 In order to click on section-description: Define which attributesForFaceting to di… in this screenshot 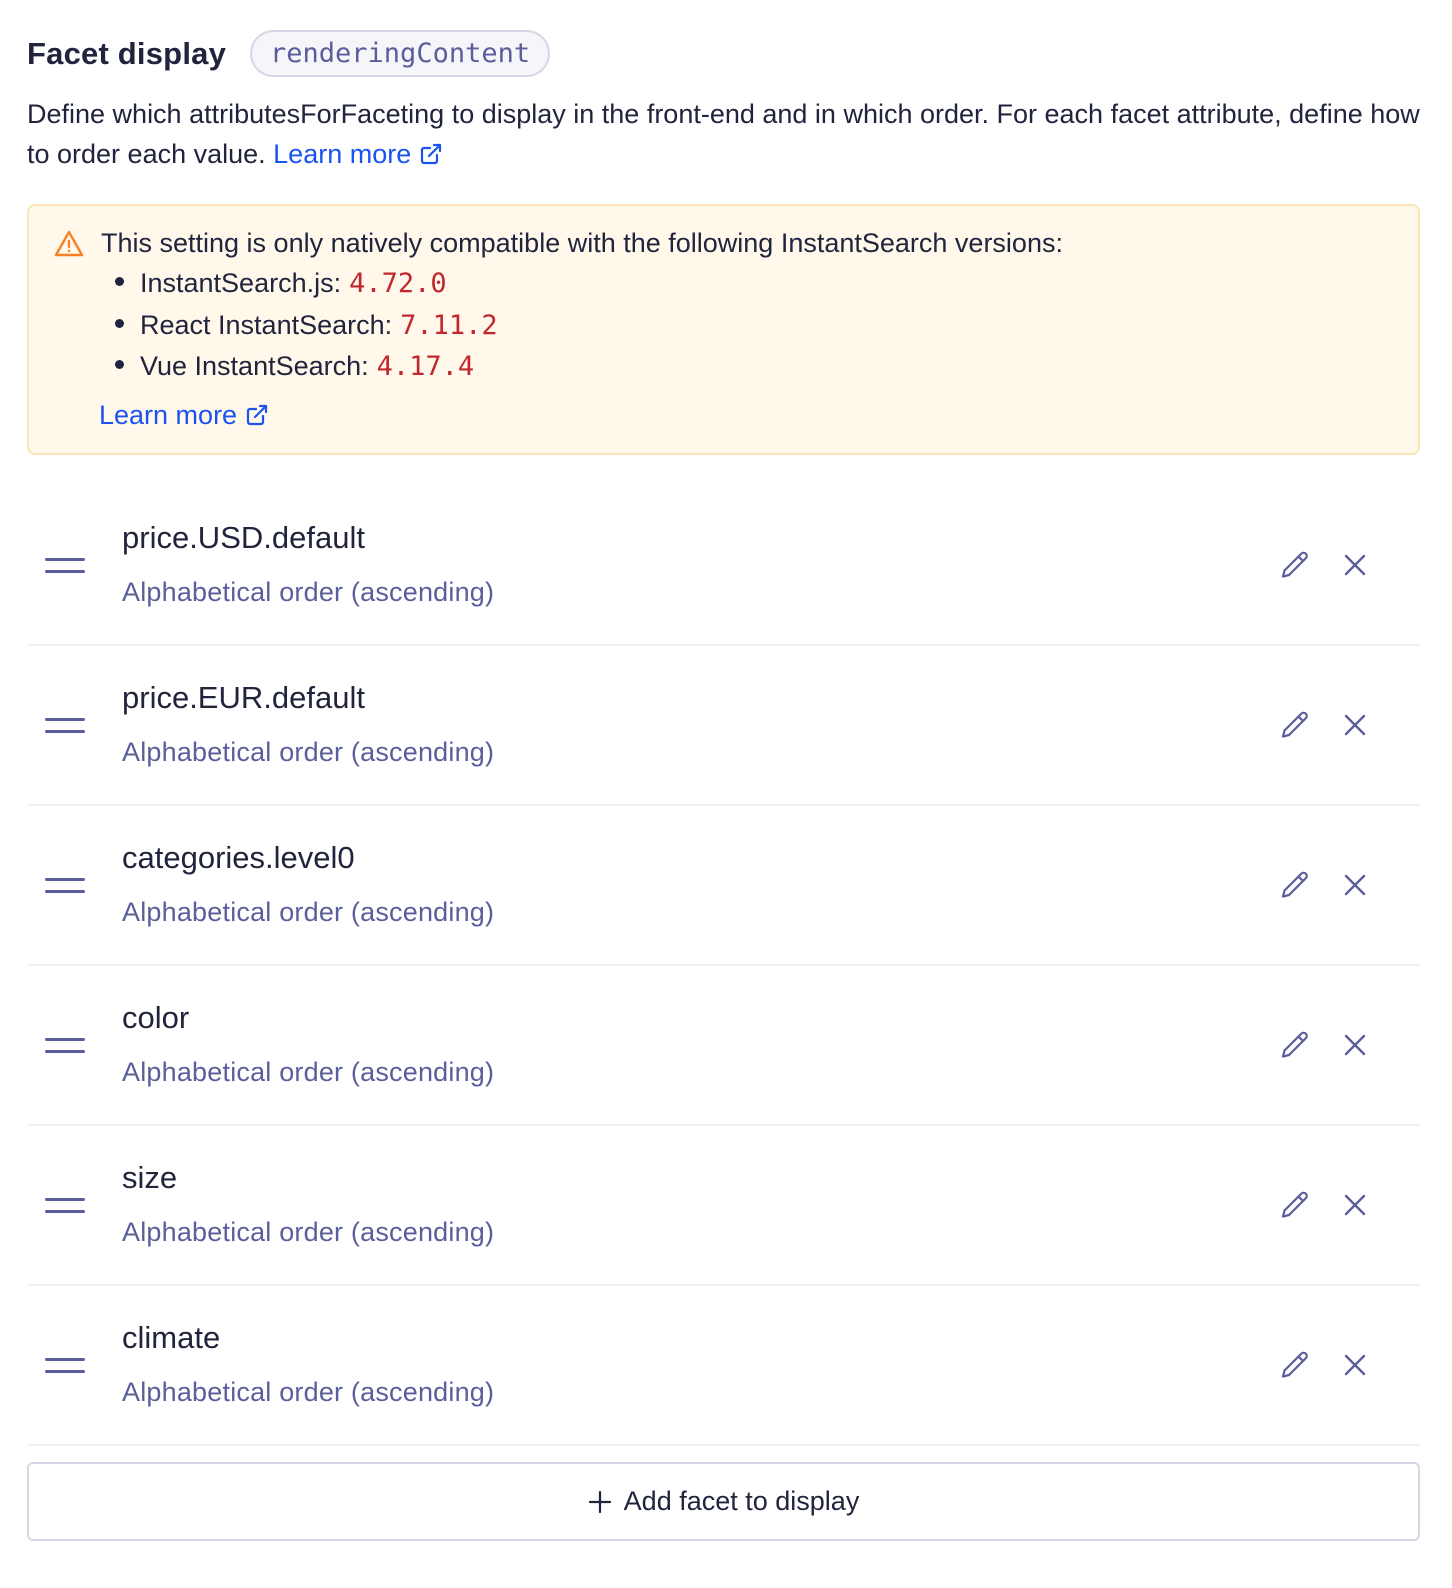, I will do `click(724, 134)`.